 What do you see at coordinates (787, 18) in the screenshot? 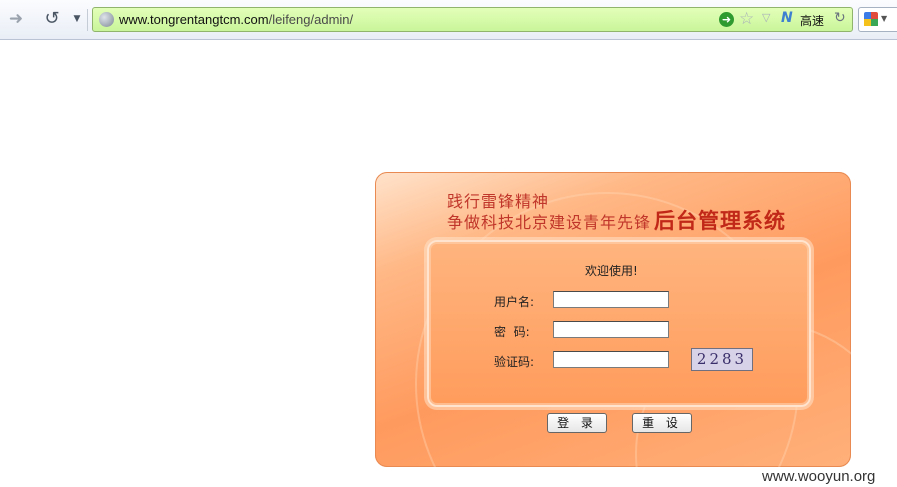
I see `speed-mode-icon: N` at bounding box center [787, 18].